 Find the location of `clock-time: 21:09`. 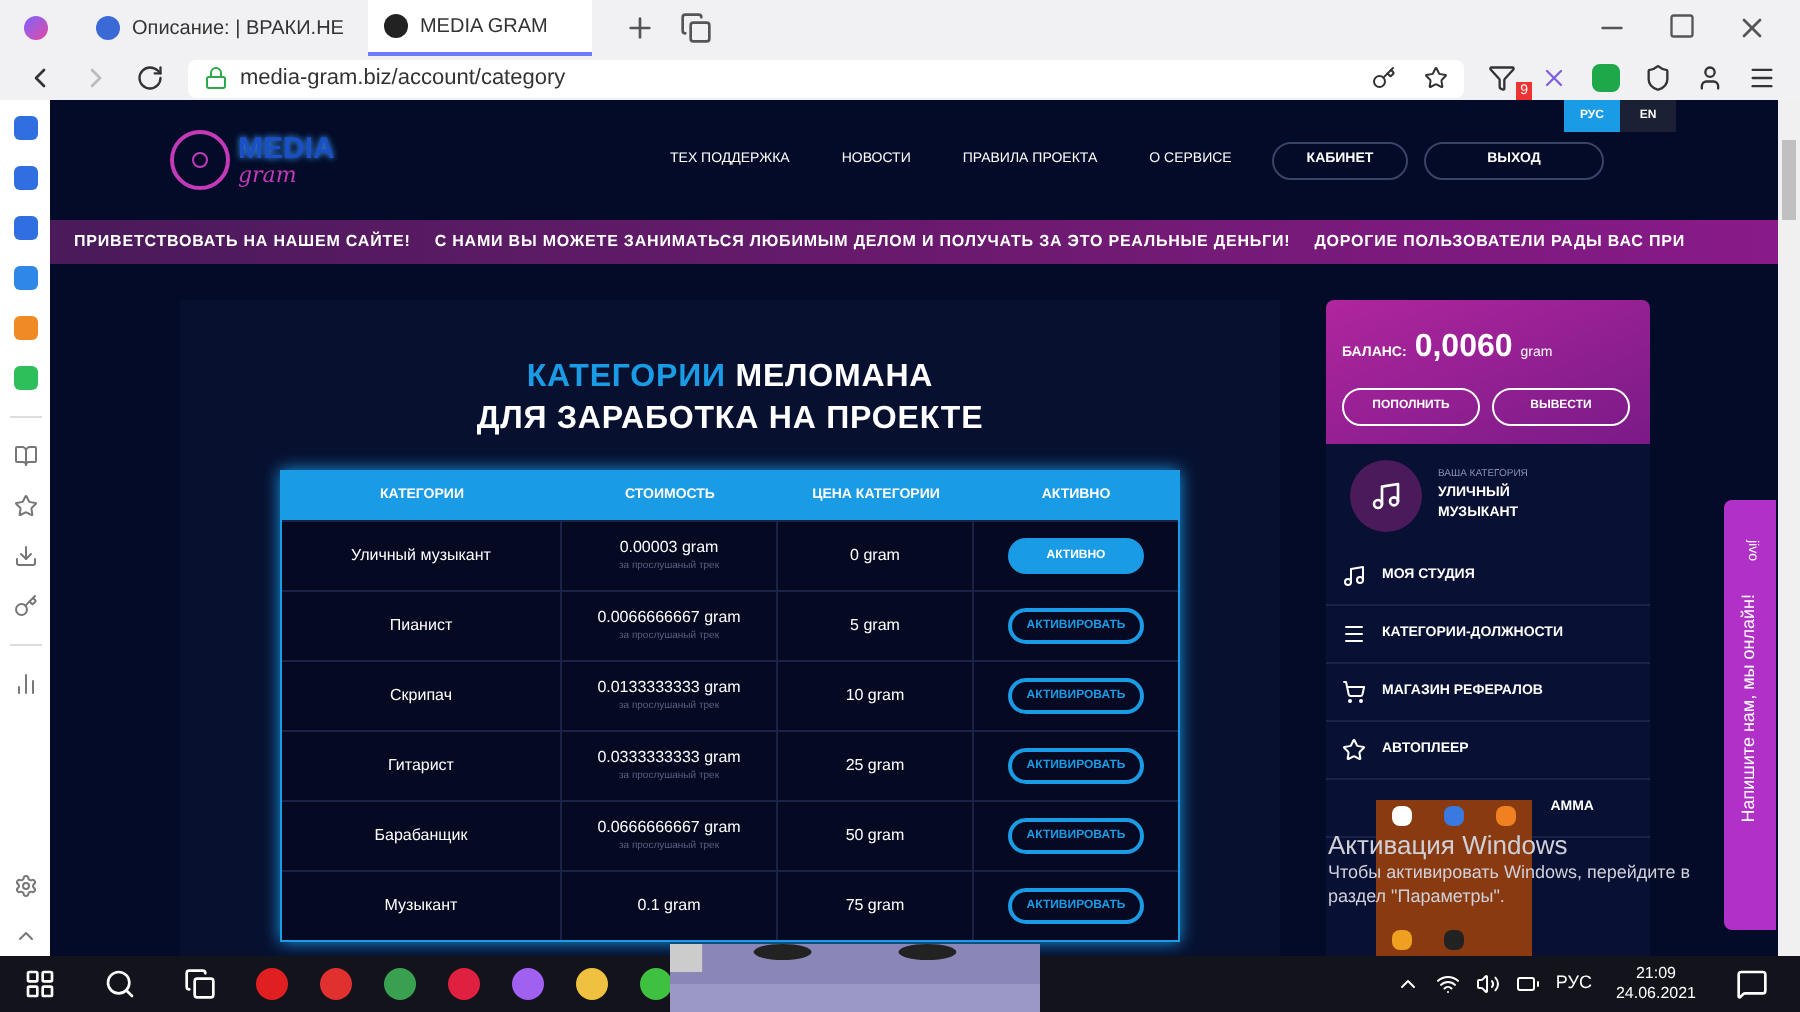

clock-time: 21:09 is located at coordinates (1655, 974).